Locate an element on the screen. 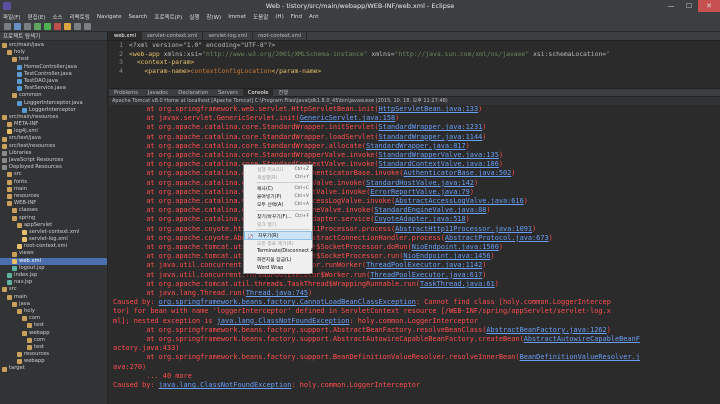 This screenshot has height=404, width=720. context-menu-item: Word Wrap is located at coordinates (278, 268).